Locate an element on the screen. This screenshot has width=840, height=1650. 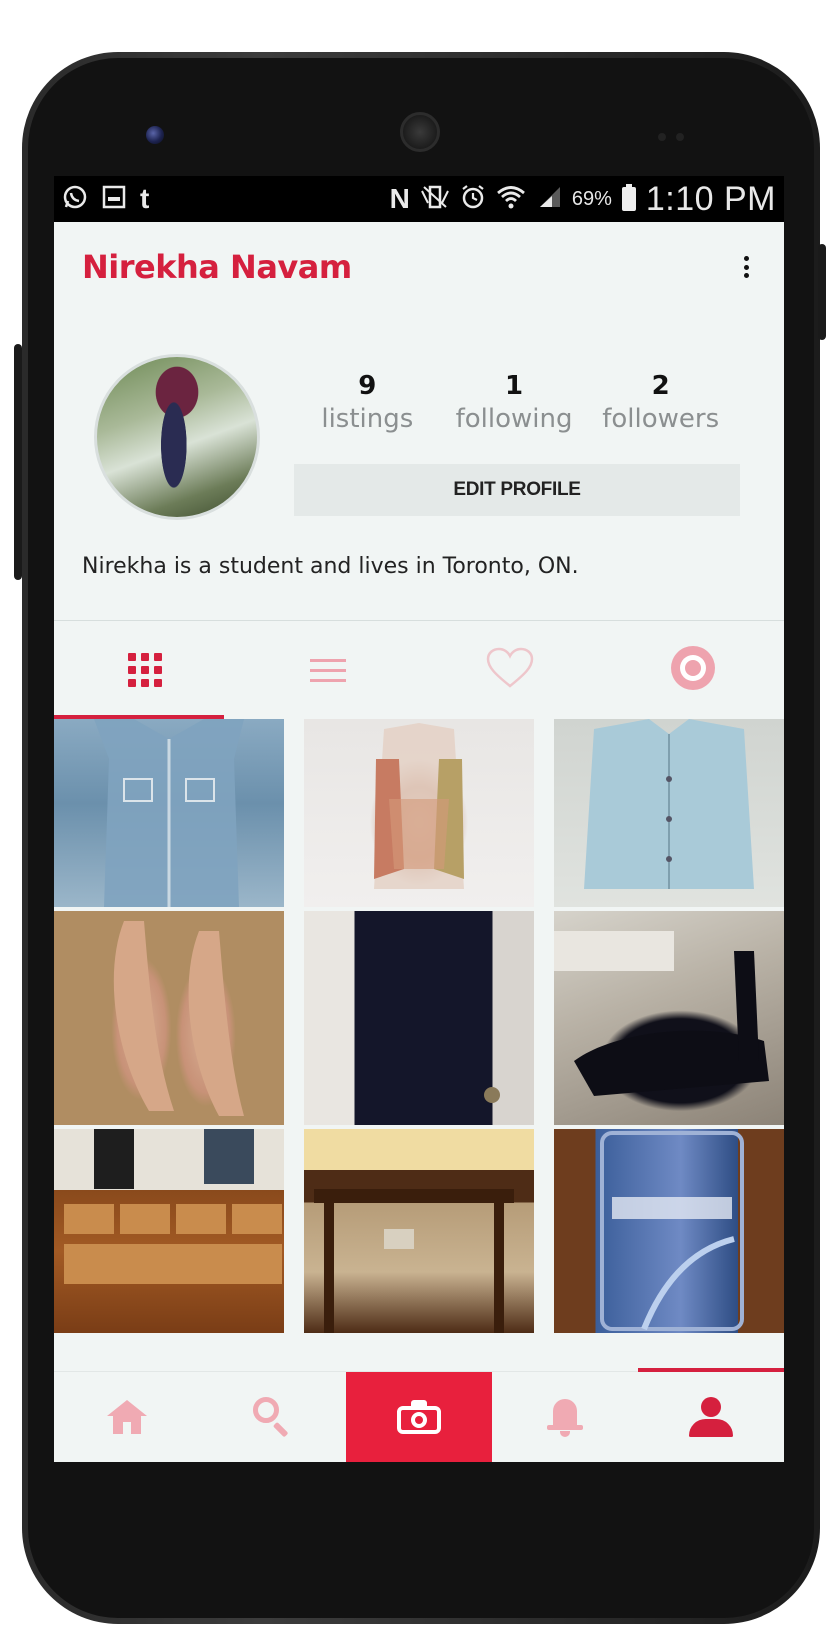
stat-following: 1 following is located at coordinates (514, 403).